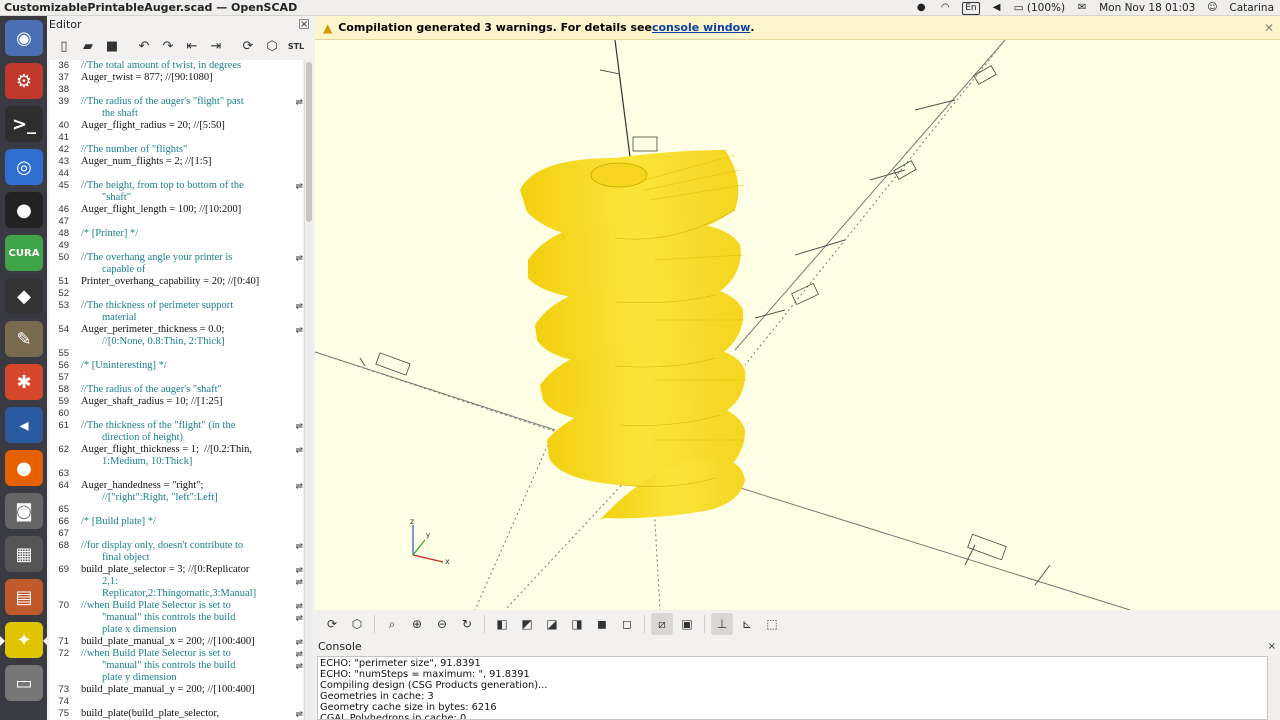 Image resolution: width=1280 pixels, height=720 pixels. What do you see at coordinates (248, 46) in the screenshot?
I see `preview-icon: ⟳` at bounding box center [248, 46].